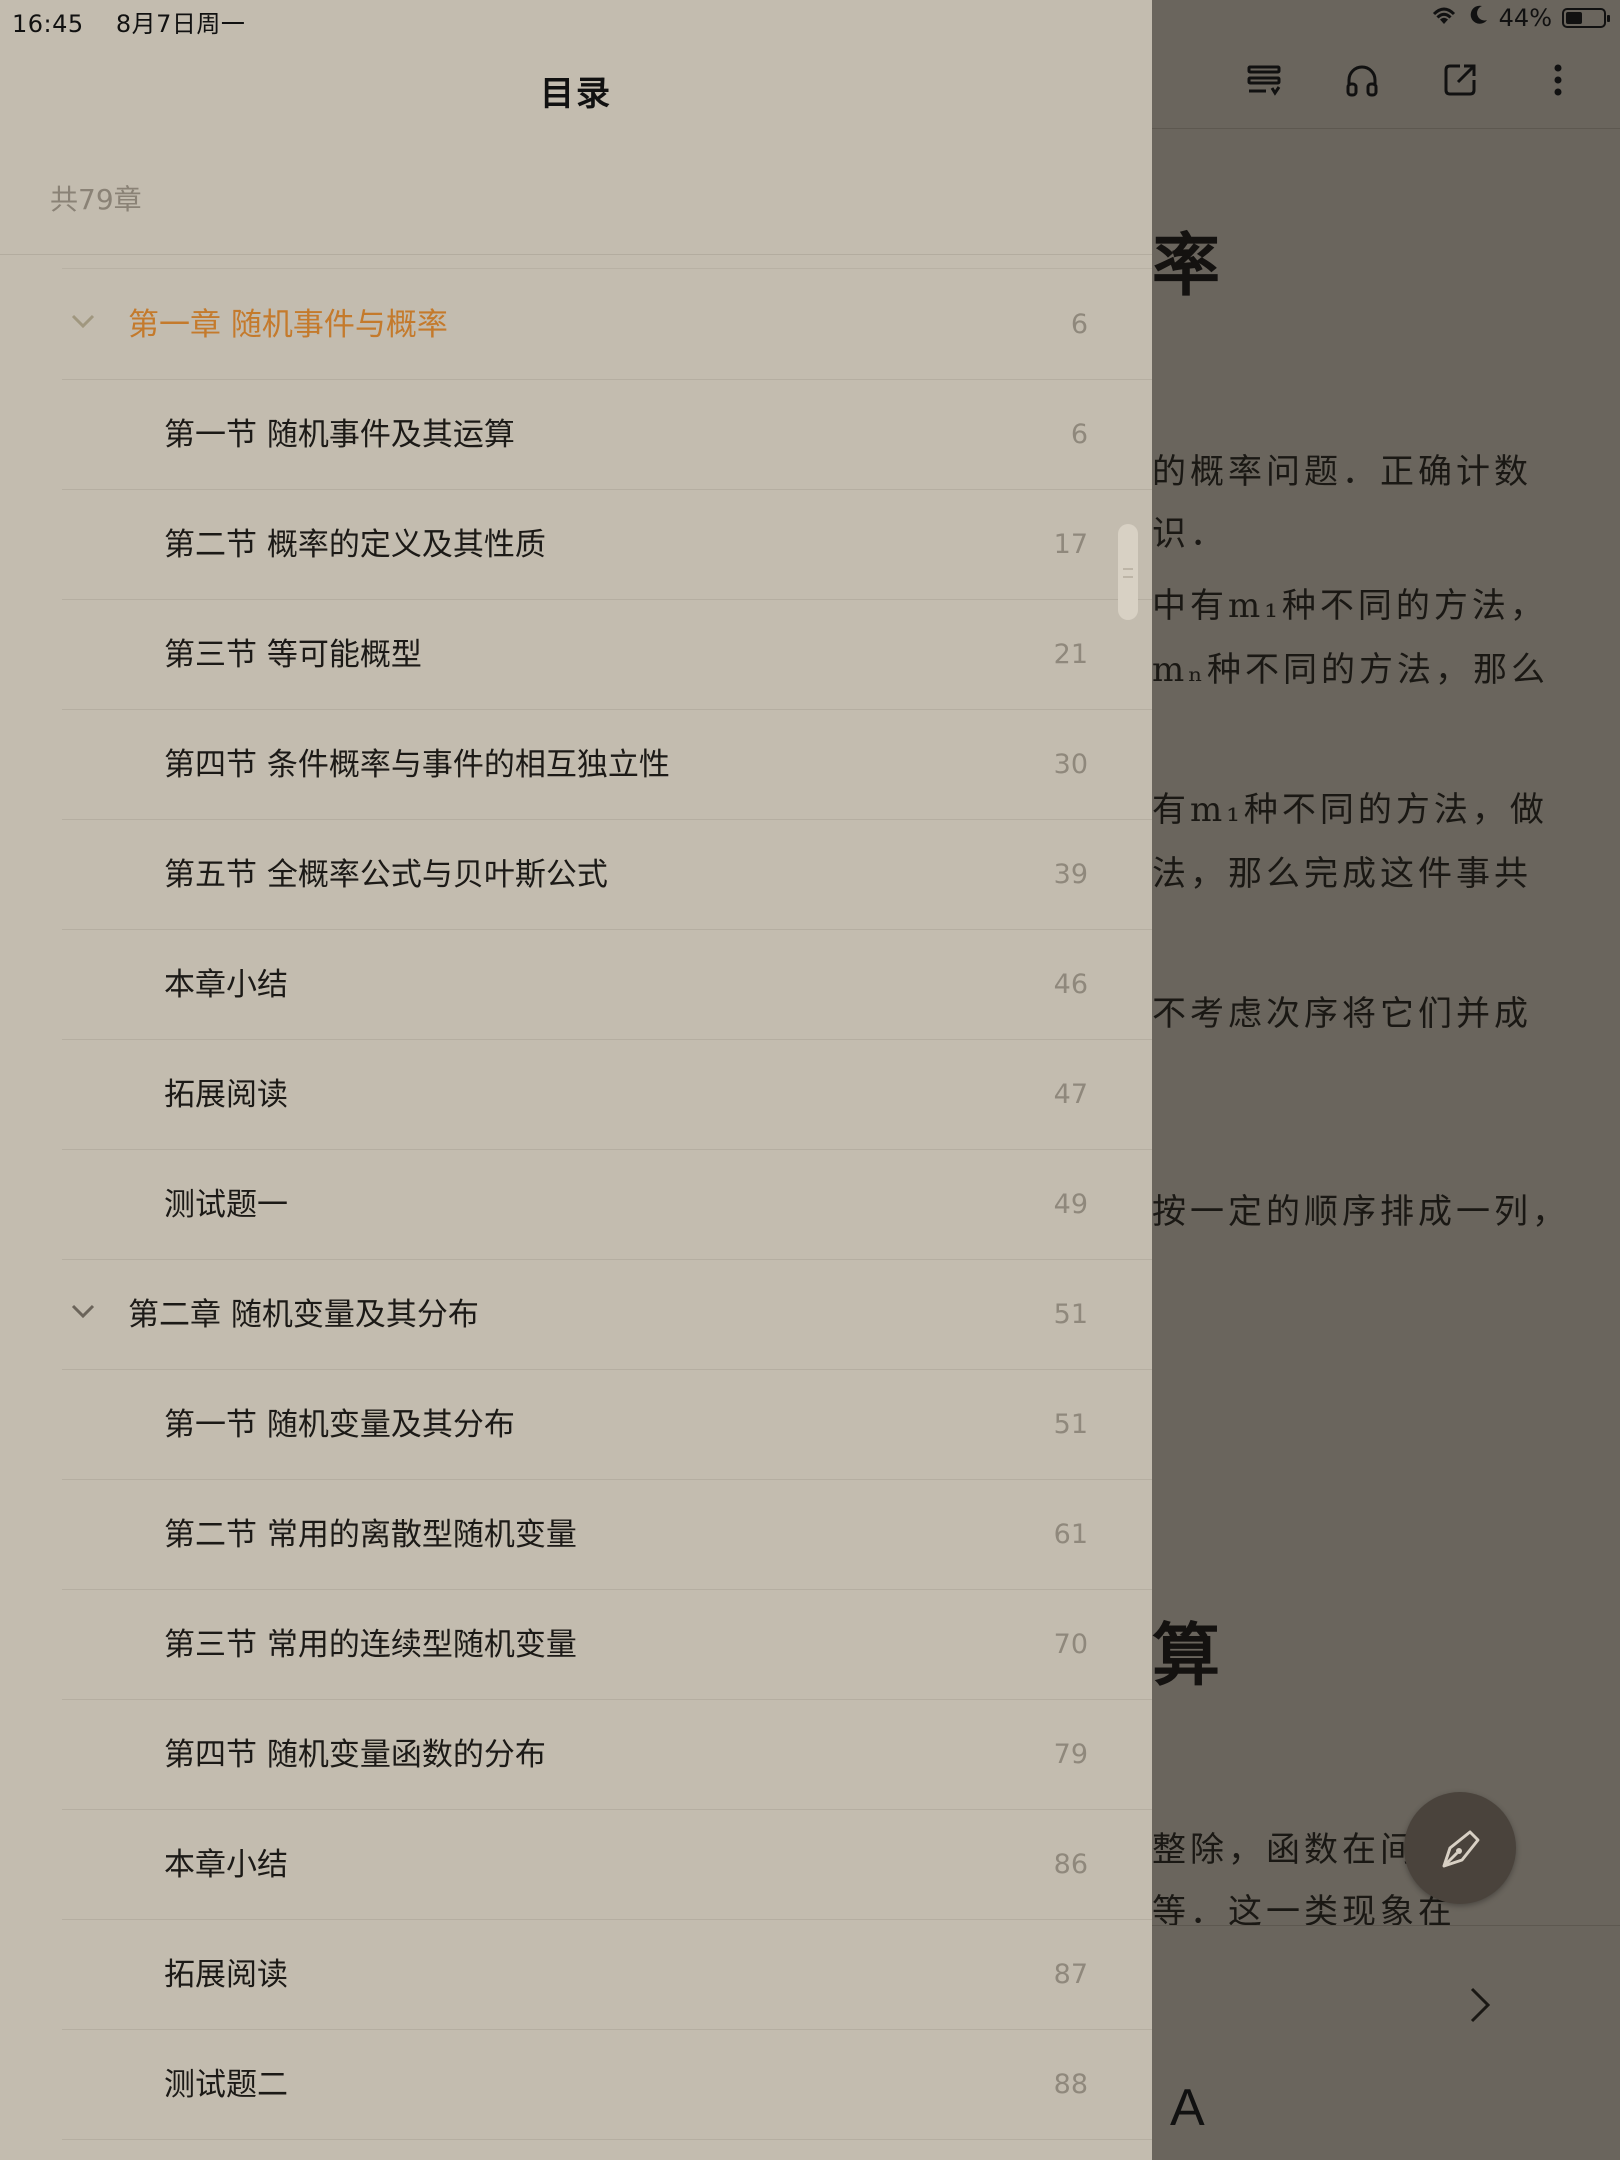  I want to click on toc-item-page: 30, so click(1070, 764).